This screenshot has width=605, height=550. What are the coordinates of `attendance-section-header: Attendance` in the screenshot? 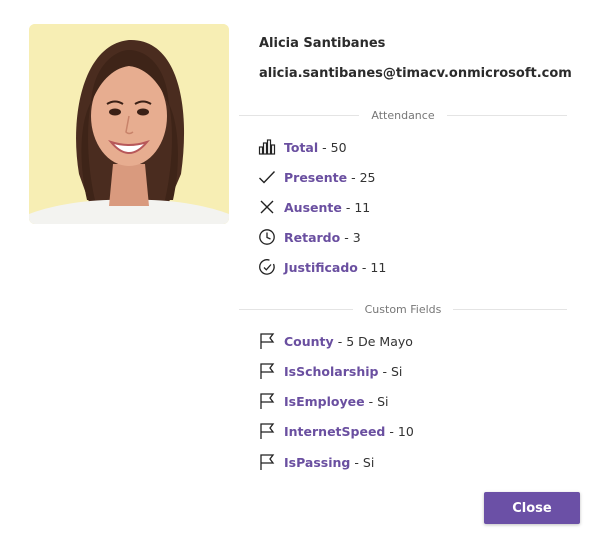 It's located at (403, 115).